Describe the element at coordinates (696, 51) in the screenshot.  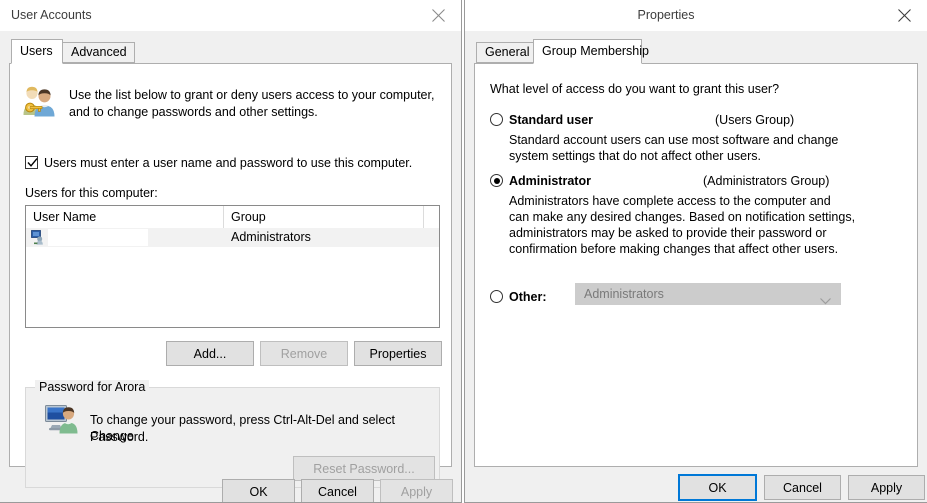
I see `properties-tabstrip: General Group Membership` at that location.